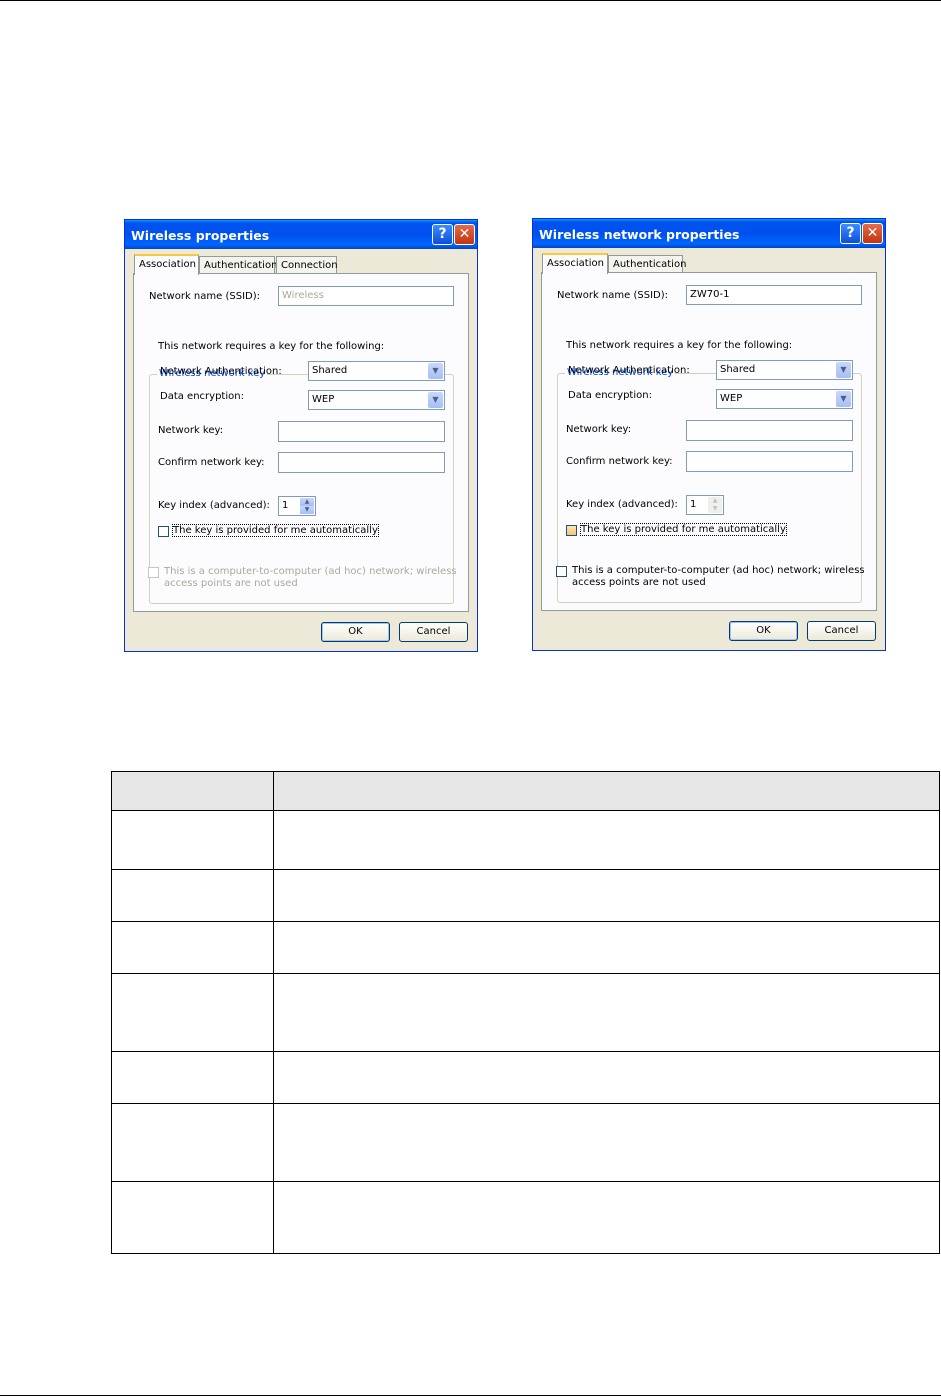 The width and height of the screenshot is (941, 1396). What do you see at coordinates (307, 265) in the screenshot?
I see `tab-connection: Connection` at bounding box center [307, 265].